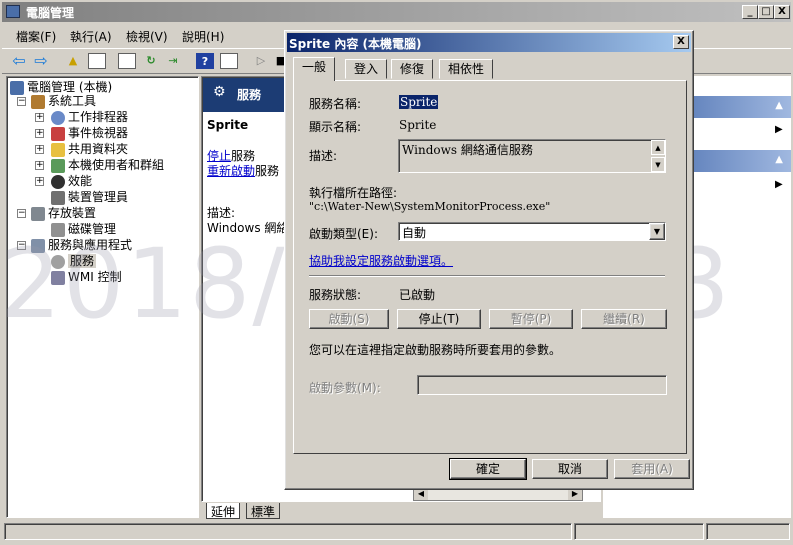 Image resolution: width=793 pixels, height=545 pixels. What do you see at coordinates (570, 469) in the screenshot?
I see `cancel-button: 取消` at bounding box center [570, 469].